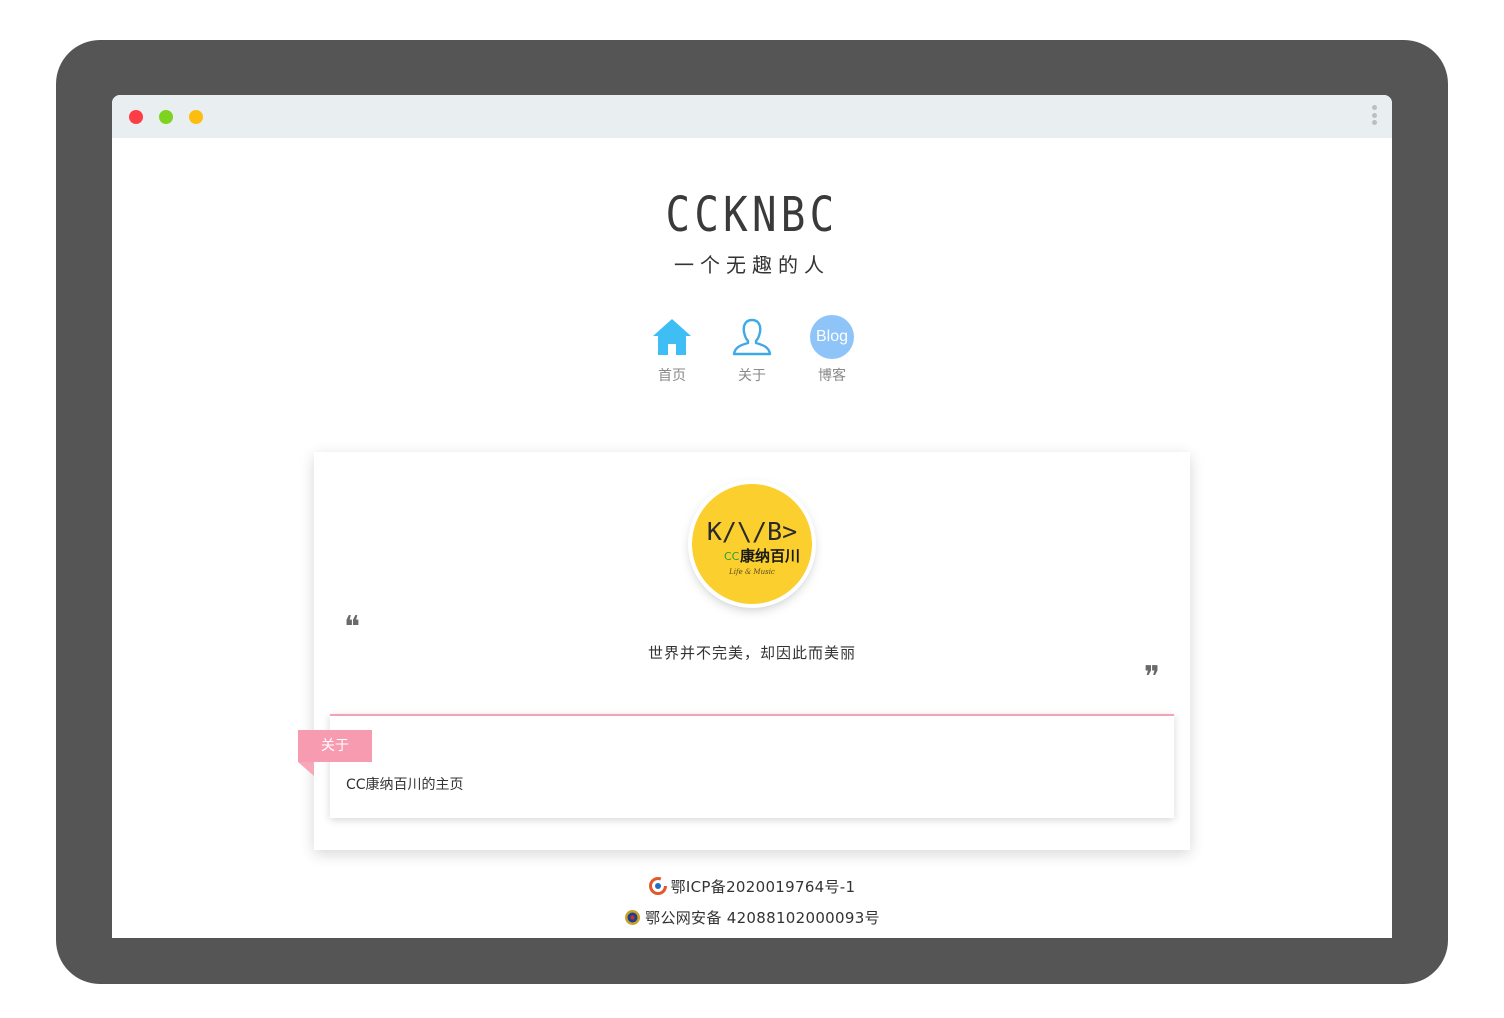  I want to click on home-icon, so click(672, 337).